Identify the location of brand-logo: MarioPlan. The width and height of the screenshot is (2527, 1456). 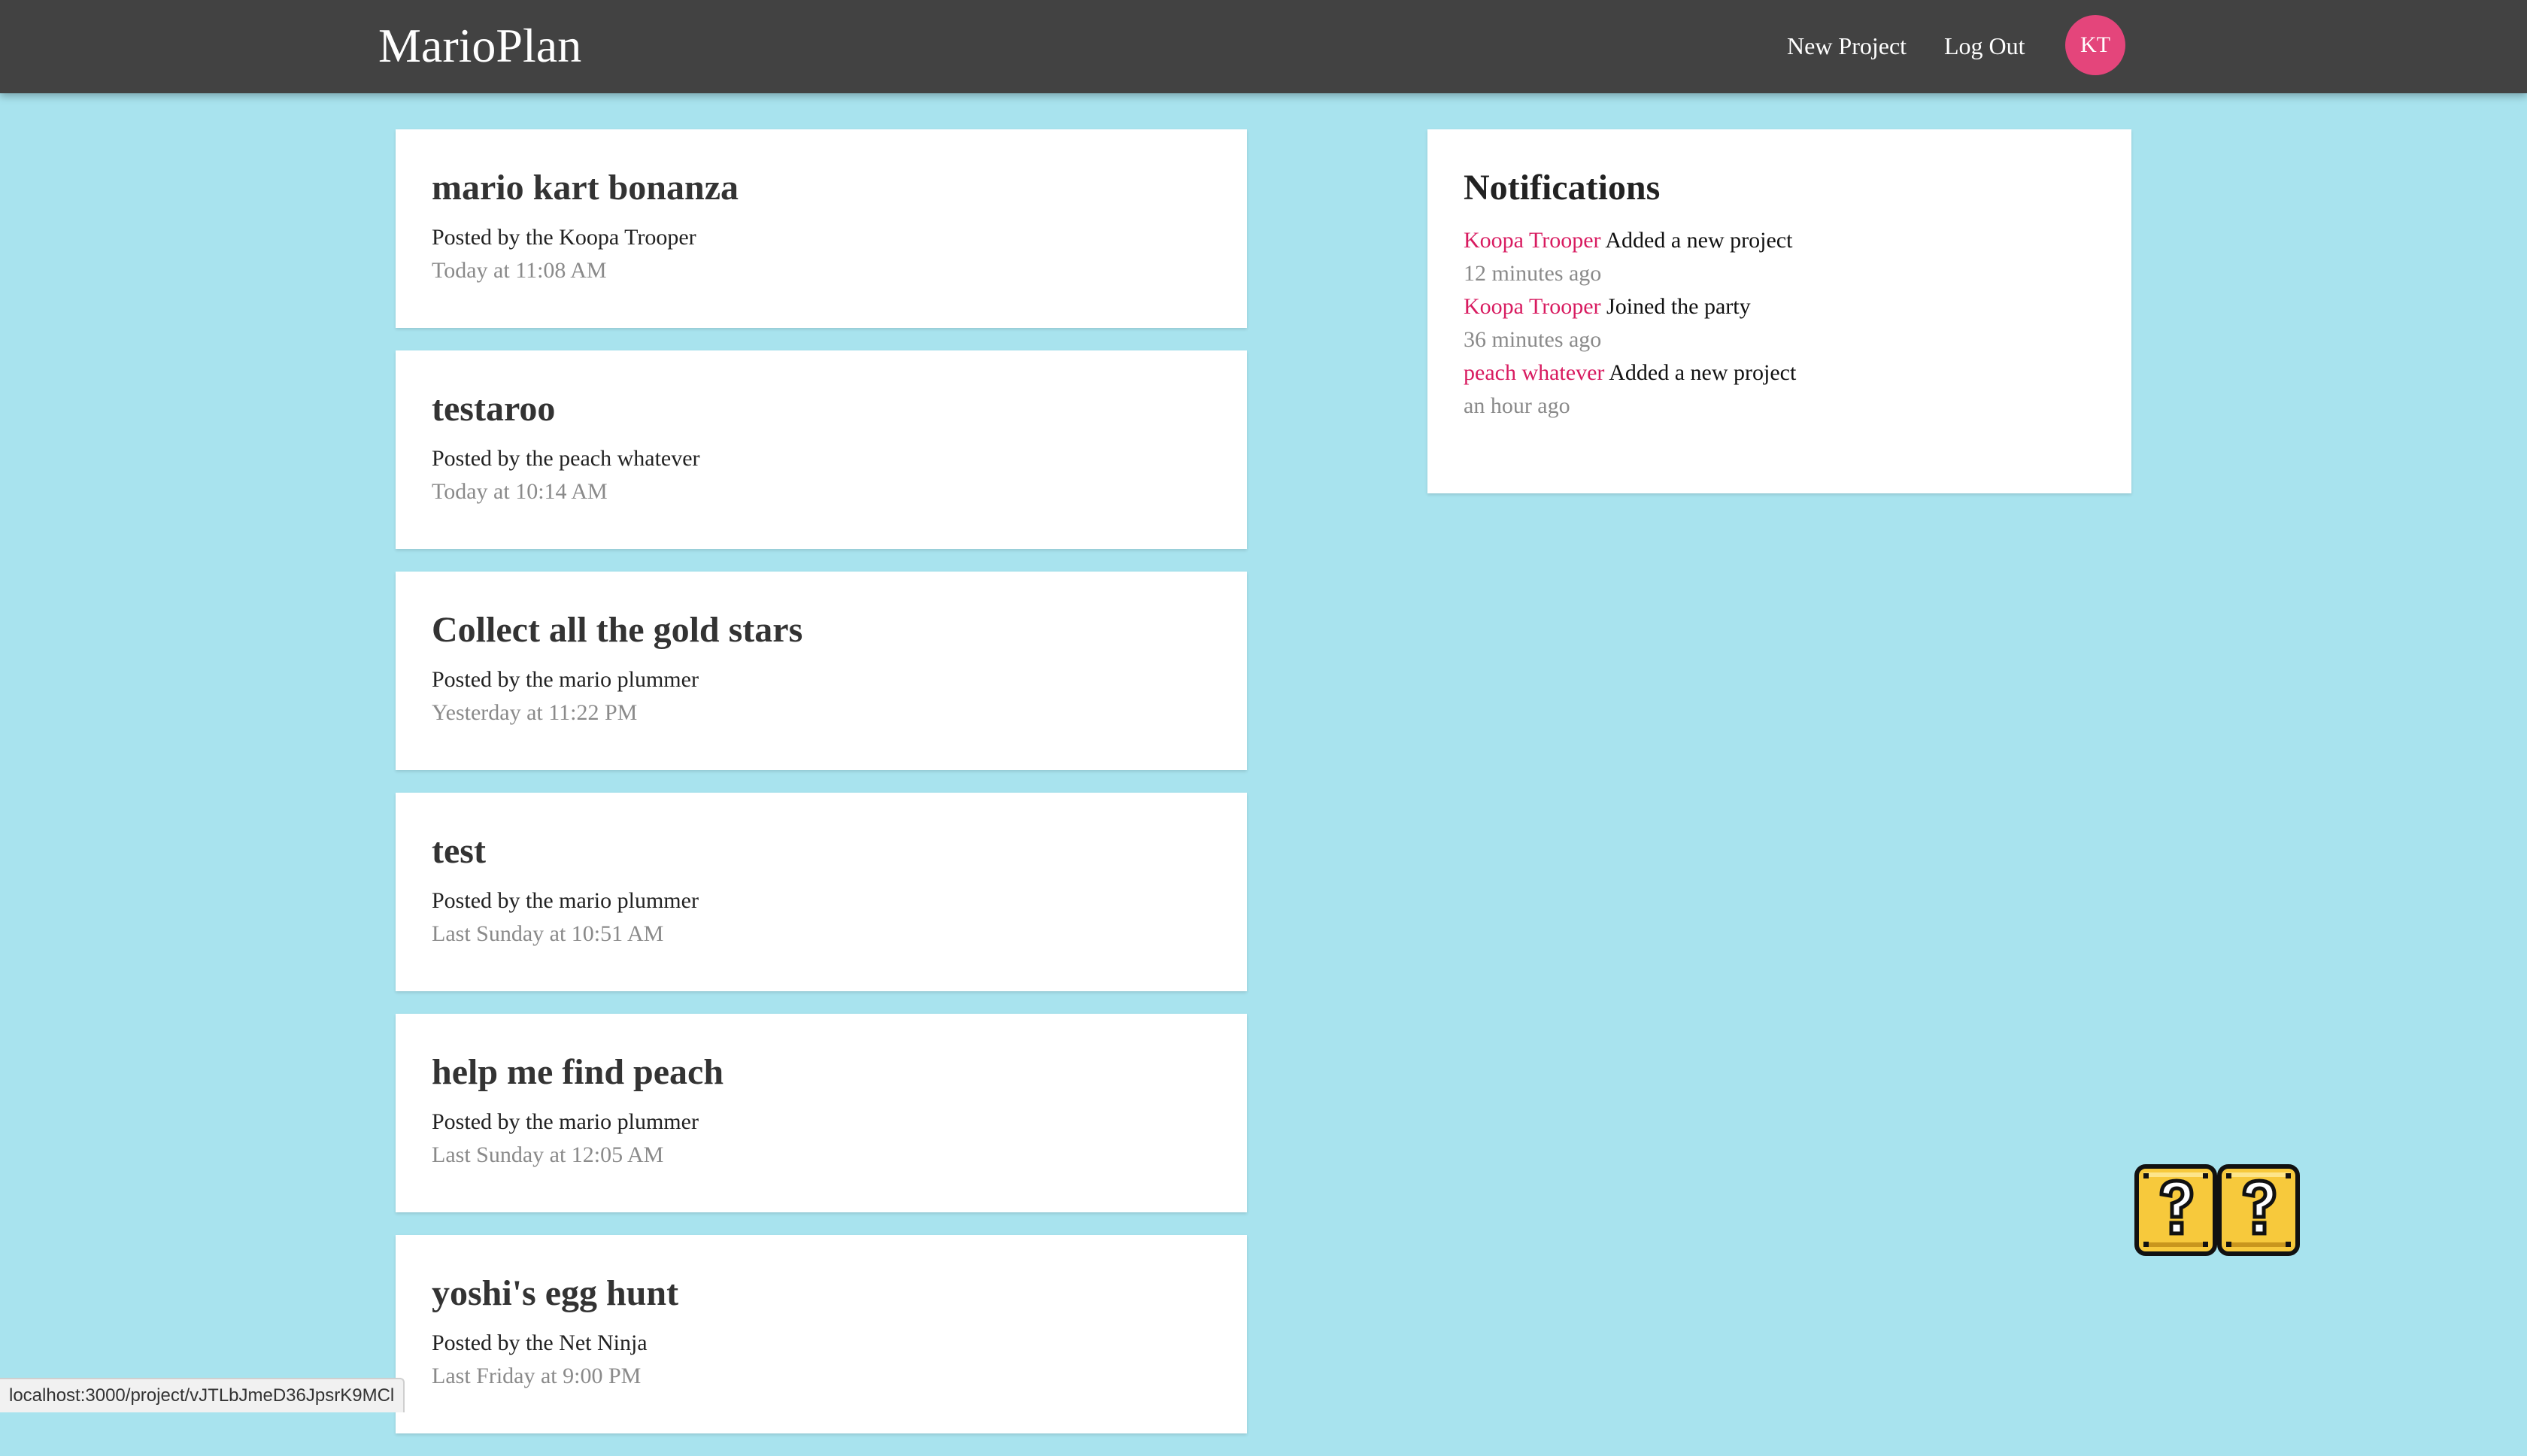
(479, 46).